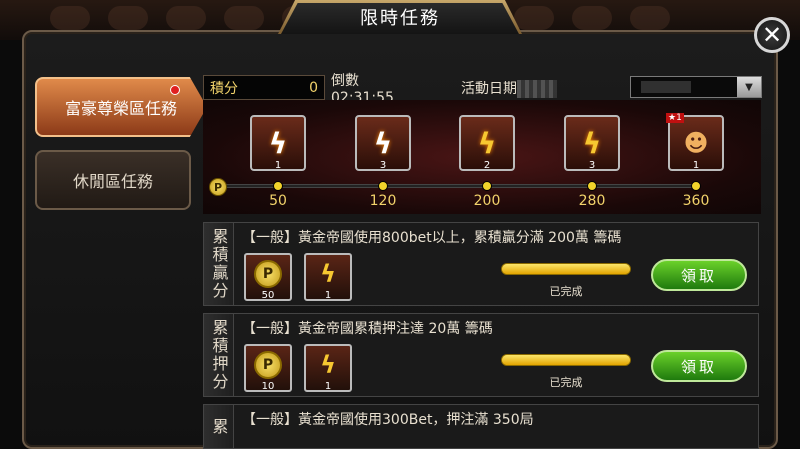 The image size is (800, 449). I want to click on task-reward-coin: P 10, so click(268, 368).